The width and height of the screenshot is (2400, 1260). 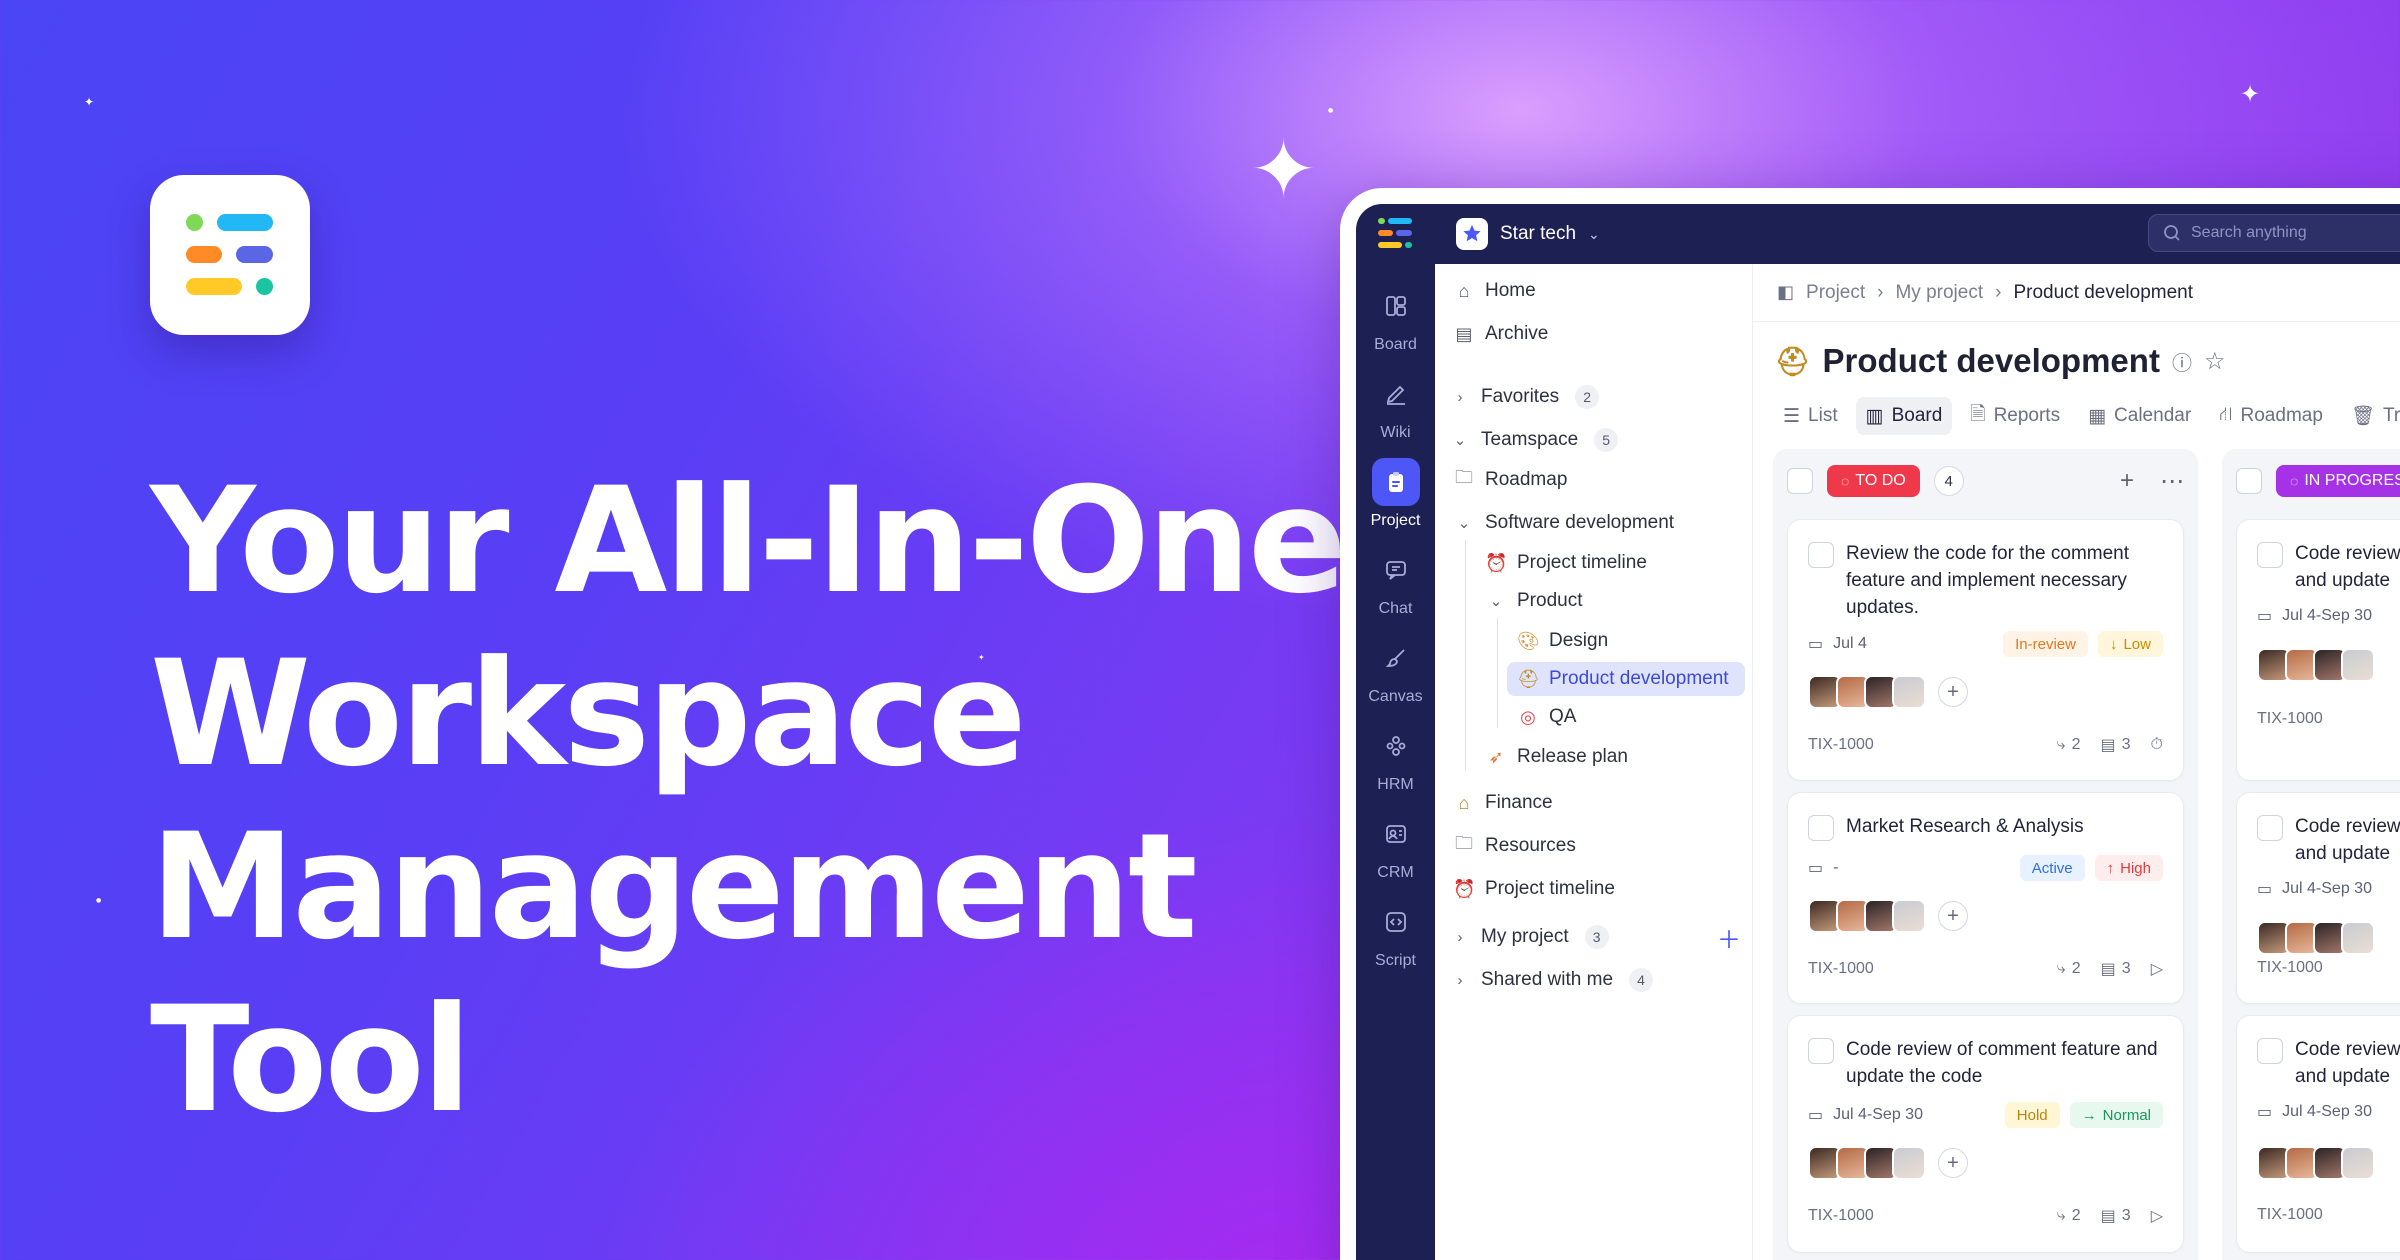 What do you see at coordinates (1998, 292) in the screenshot?
I see `chevron-right-icon: ›` at bounding box center [1998, 292].